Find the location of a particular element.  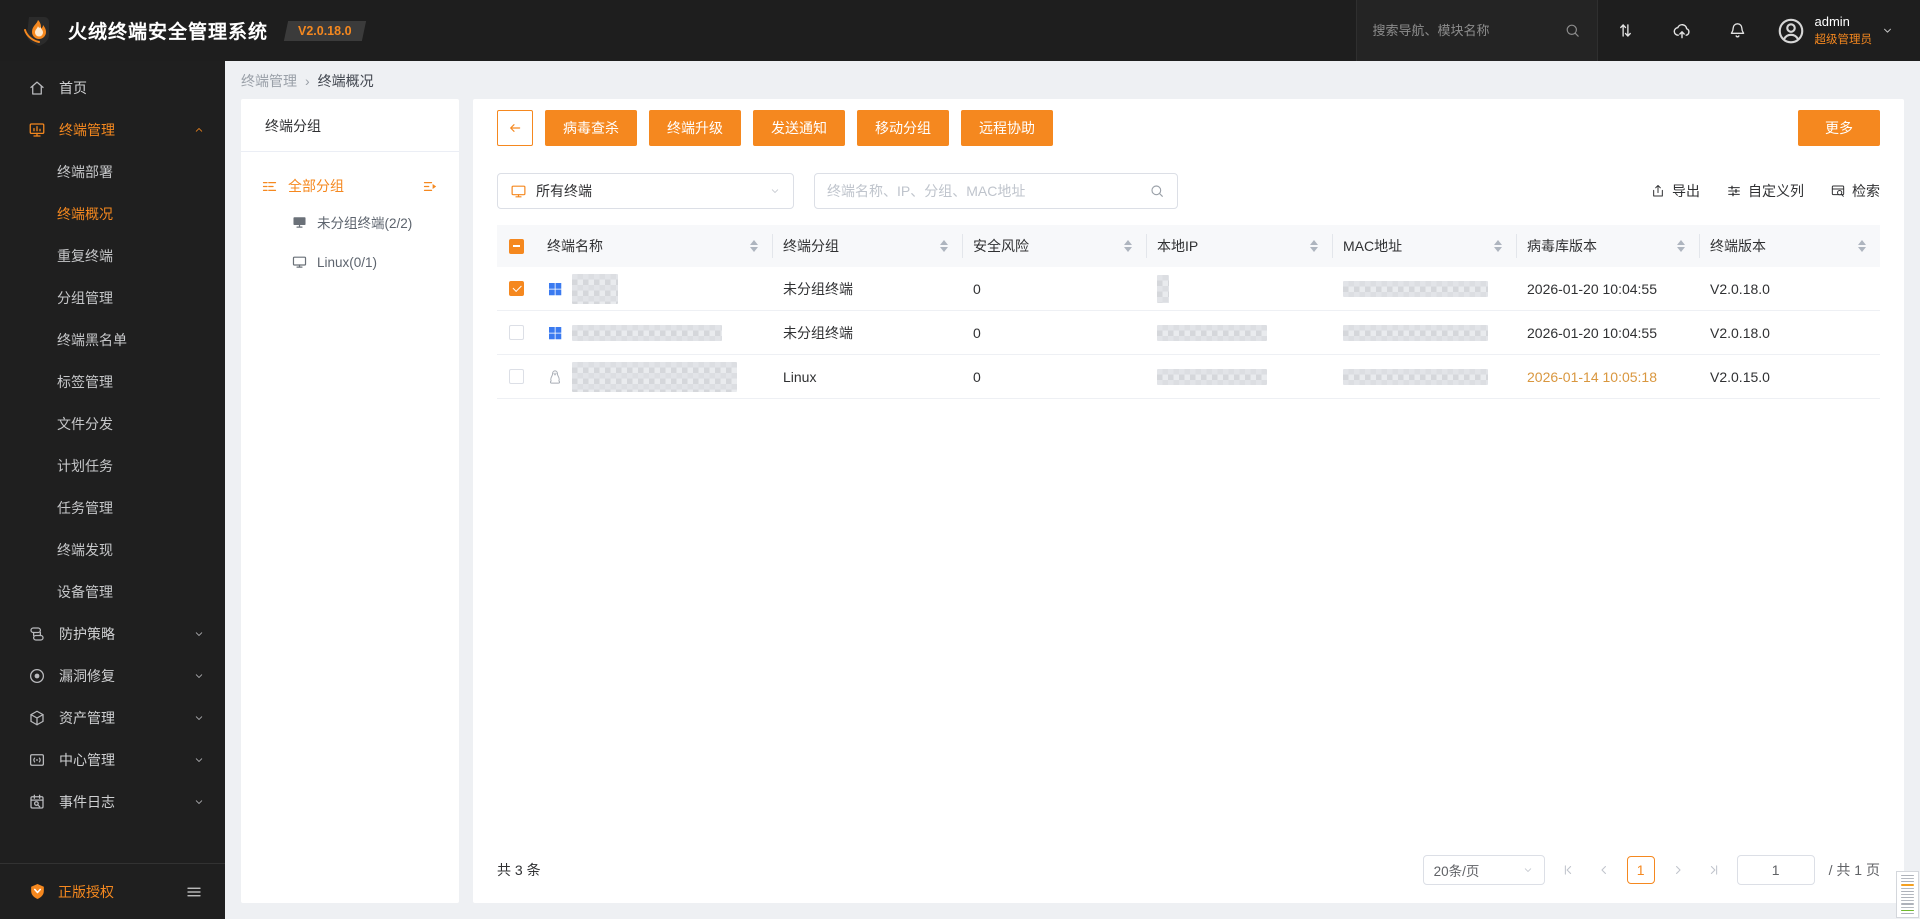

event-log-icon is located at coordinates (37, 802).